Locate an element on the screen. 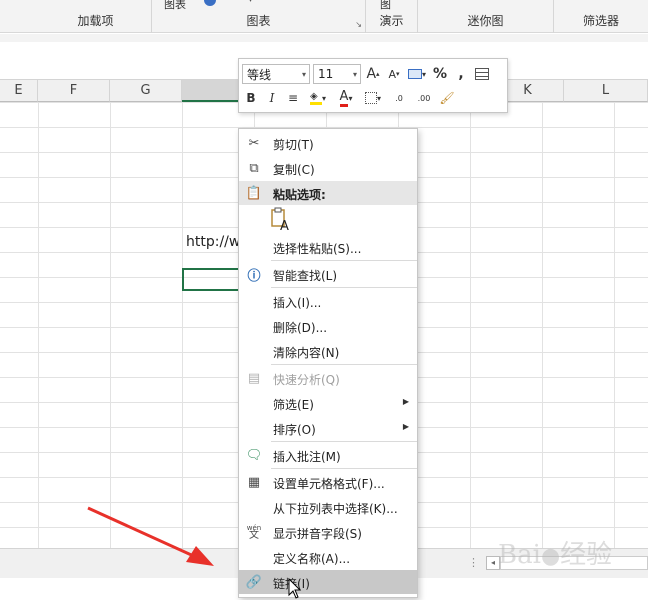 The image size is (648, 600). mouse-cursor-icon is located at coordinates (295, 588).